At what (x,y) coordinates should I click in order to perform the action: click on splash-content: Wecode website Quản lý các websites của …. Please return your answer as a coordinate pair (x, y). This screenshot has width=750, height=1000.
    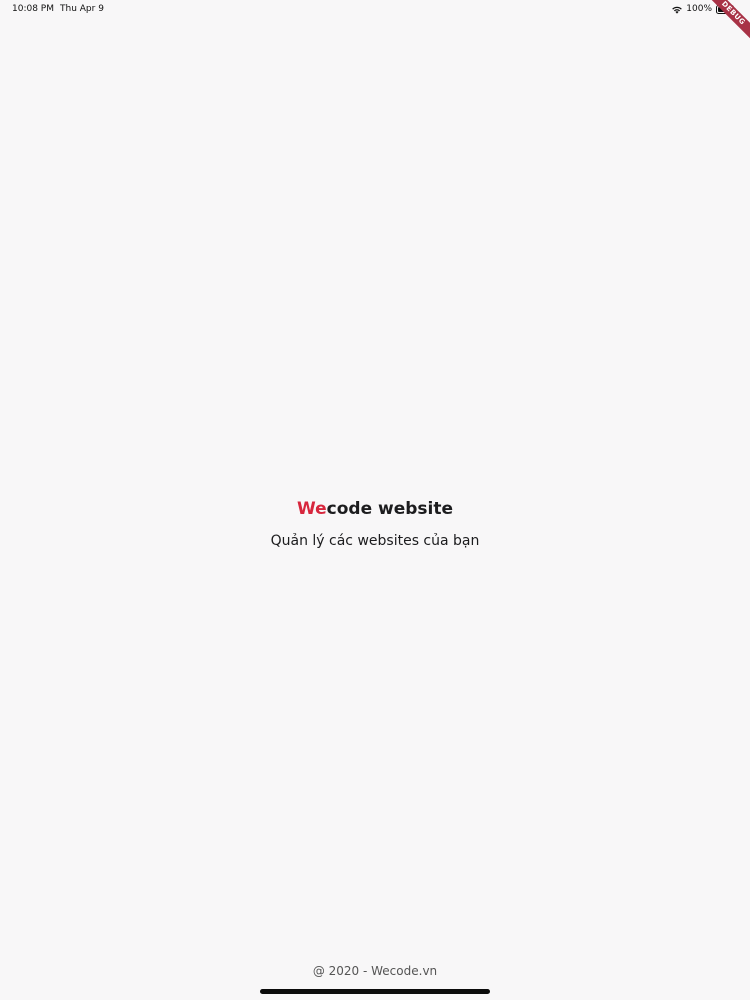
    Looking at the image, I should click on (375, 524).